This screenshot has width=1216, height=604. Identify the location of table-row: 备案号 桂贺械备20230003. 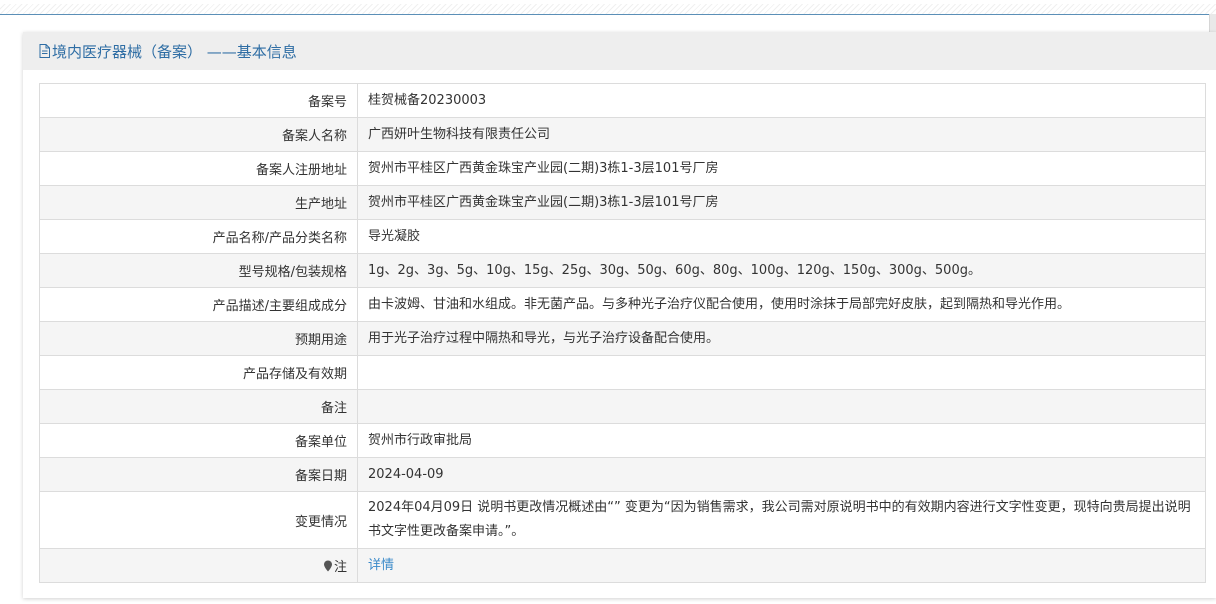
(622, 100).